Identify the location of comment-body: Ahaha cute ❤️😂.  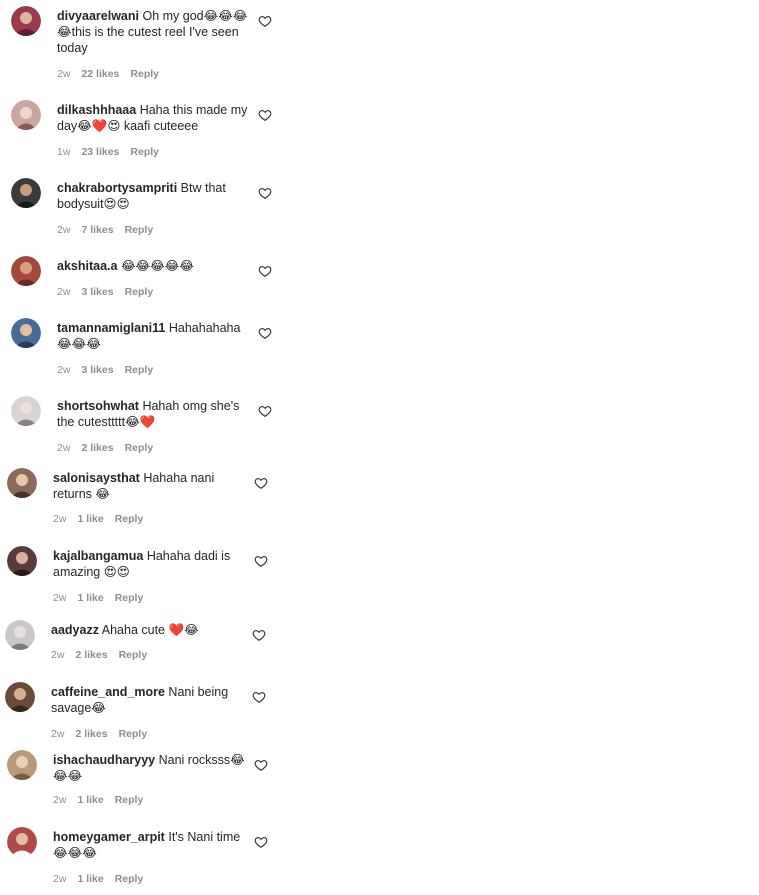
(150, 630).